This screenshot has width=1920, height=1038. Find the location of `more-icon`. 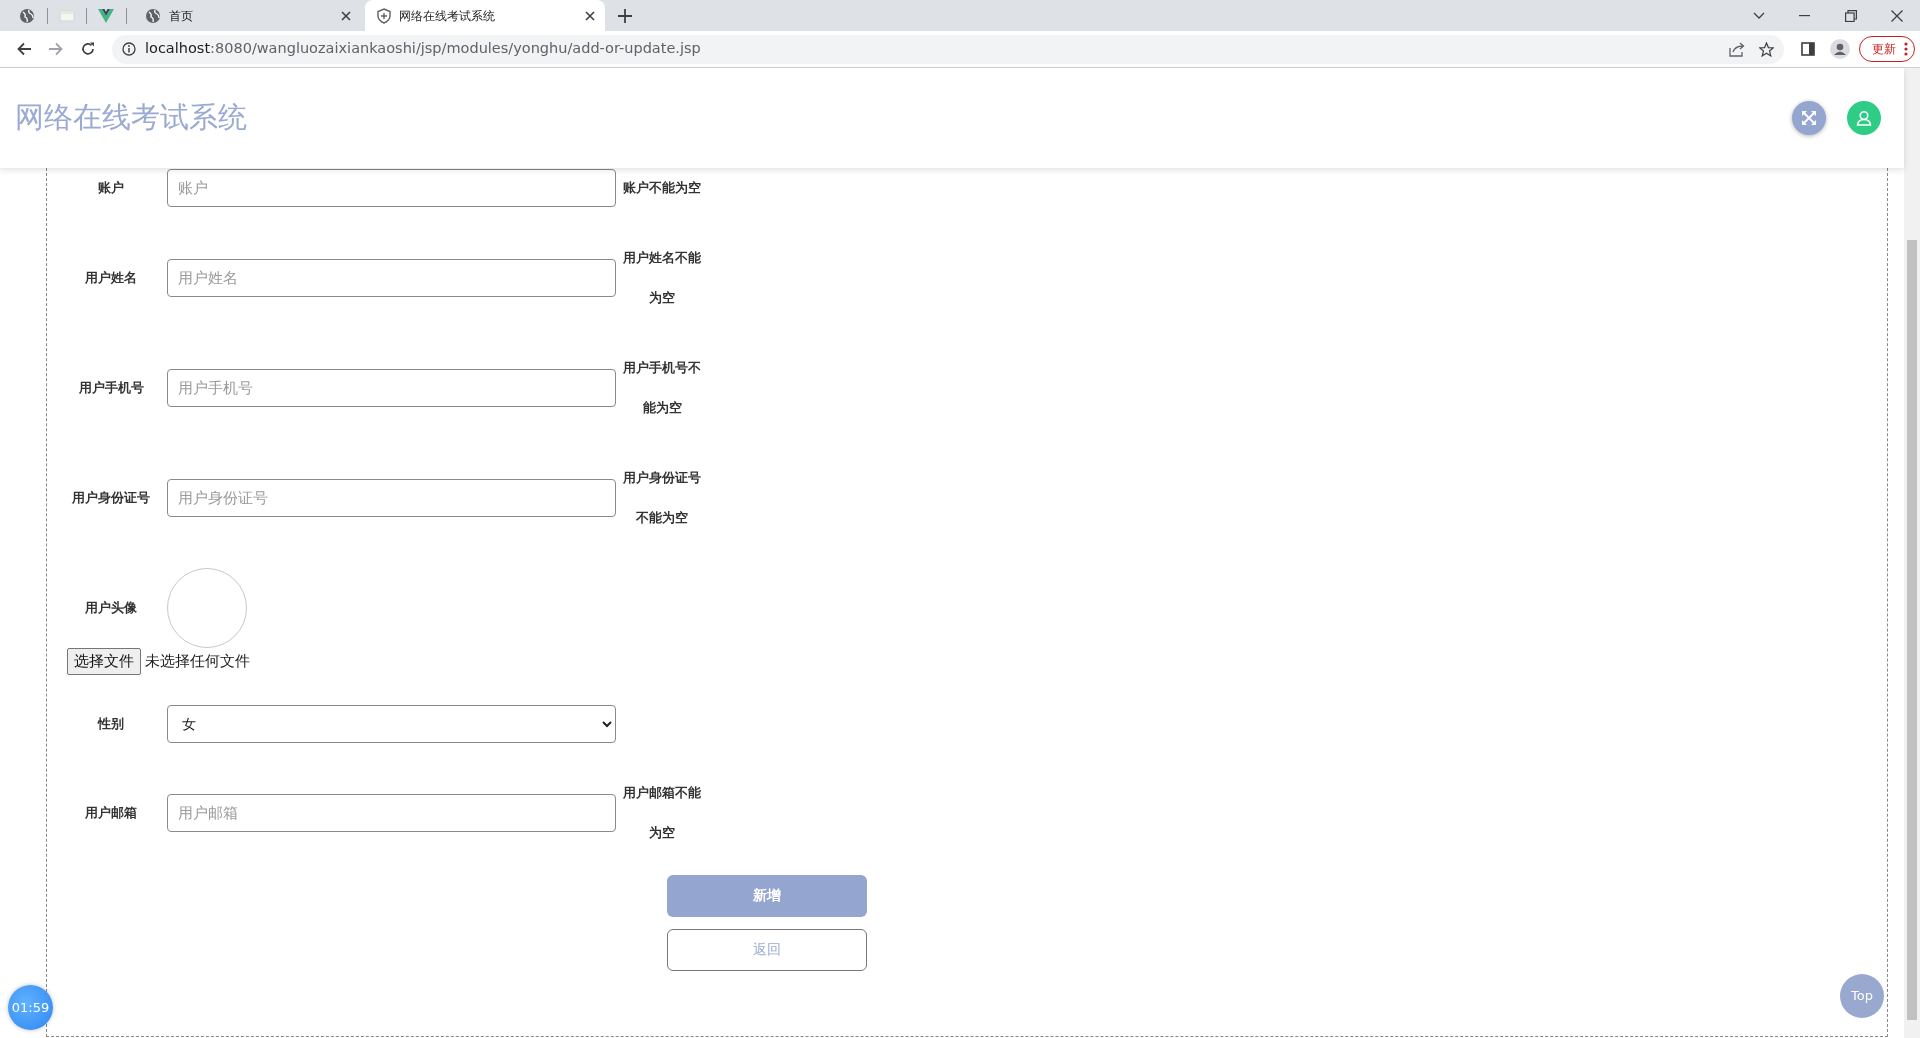

more-icon is located at coordinates (1906, 49).